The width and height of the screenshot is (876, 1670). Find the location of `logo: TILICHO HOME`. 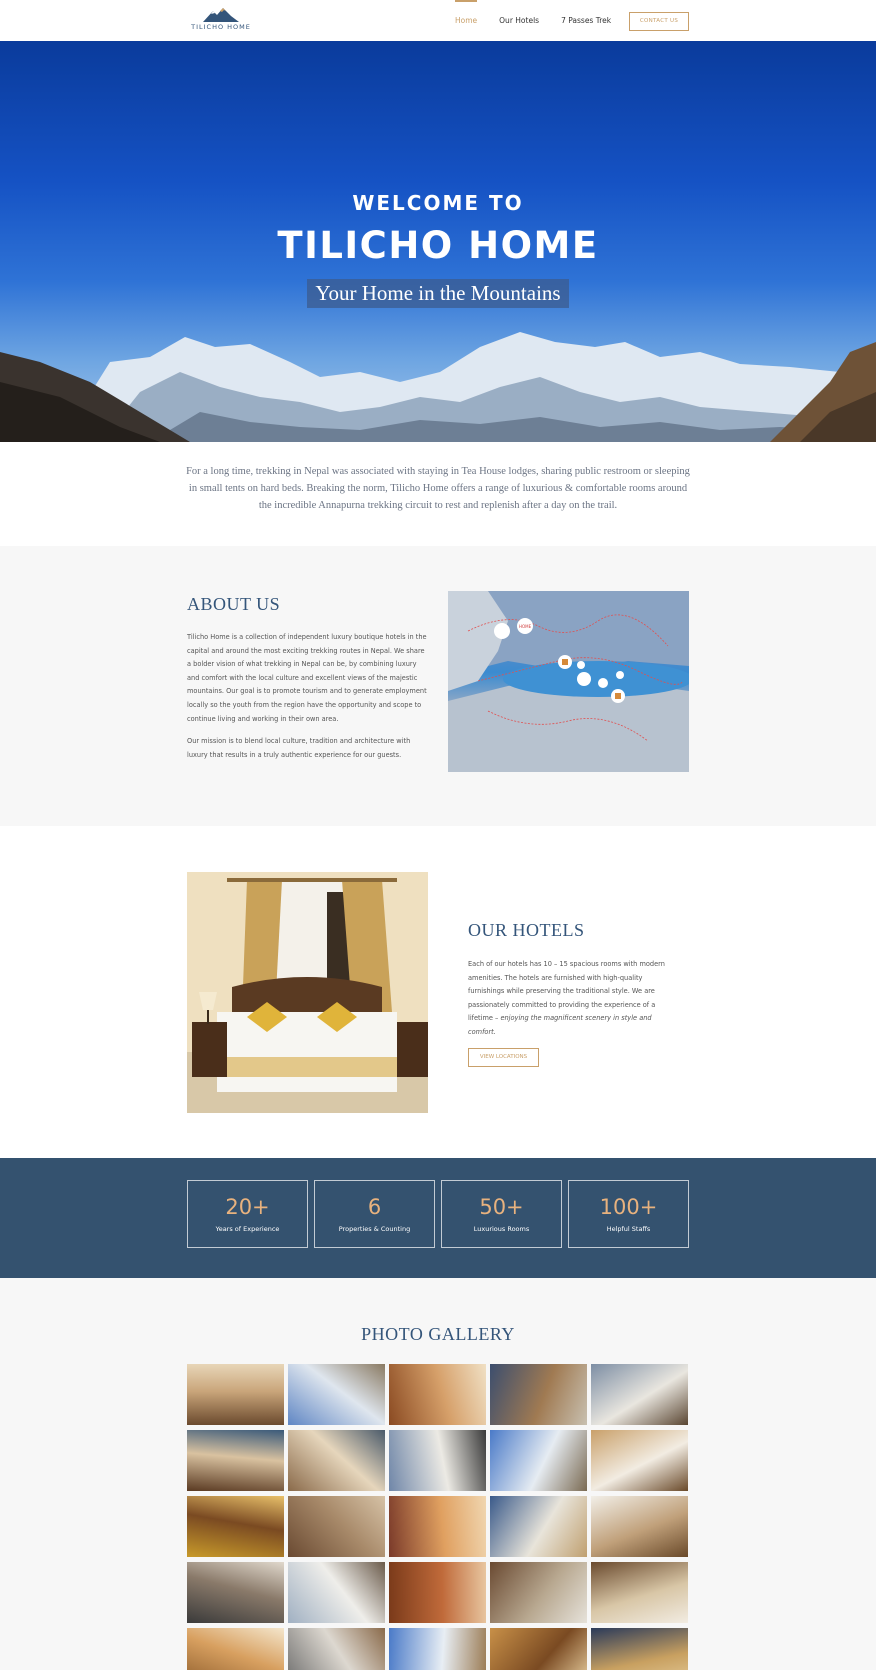

logo: TILICHO HOME is located at coordinates (221, 19).